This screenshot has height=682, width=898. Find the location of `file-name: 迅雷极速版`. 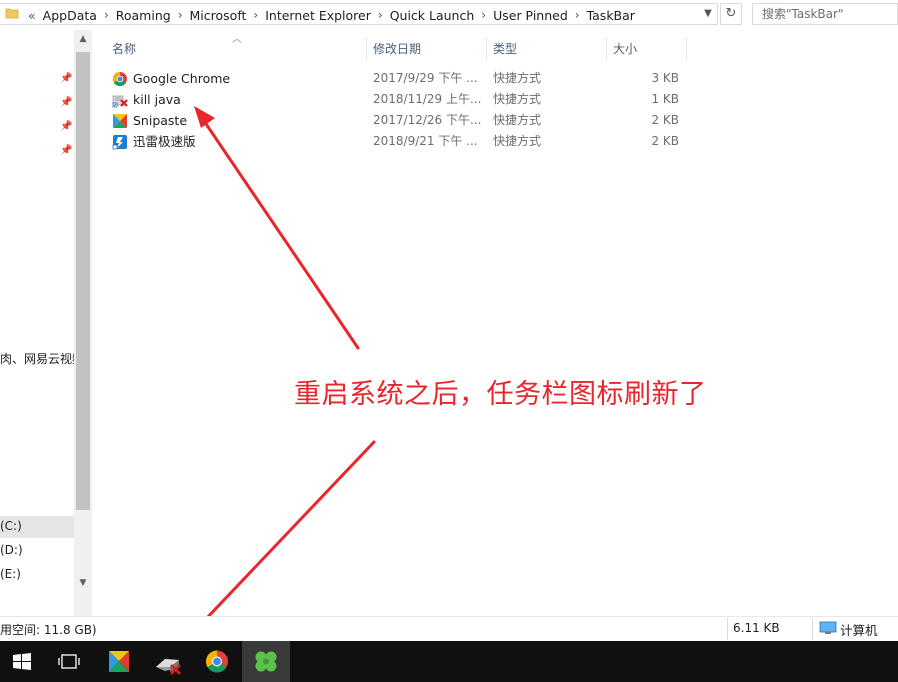

file-name: 迅雷极速版 is located at coordinates (164, 141).